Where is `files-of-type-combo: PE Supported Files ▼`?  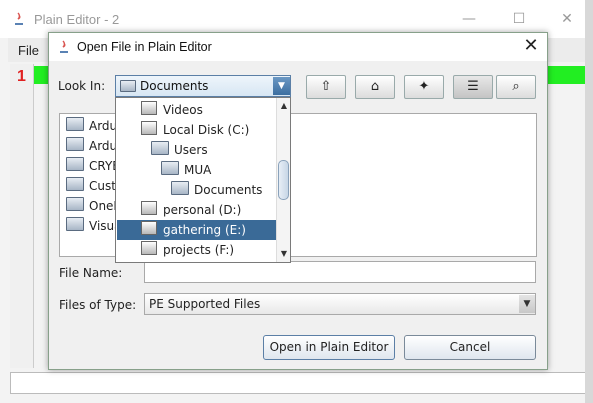
files-of-type-combo: PE Supported Files ▼ is located at coordinates (340, 304).